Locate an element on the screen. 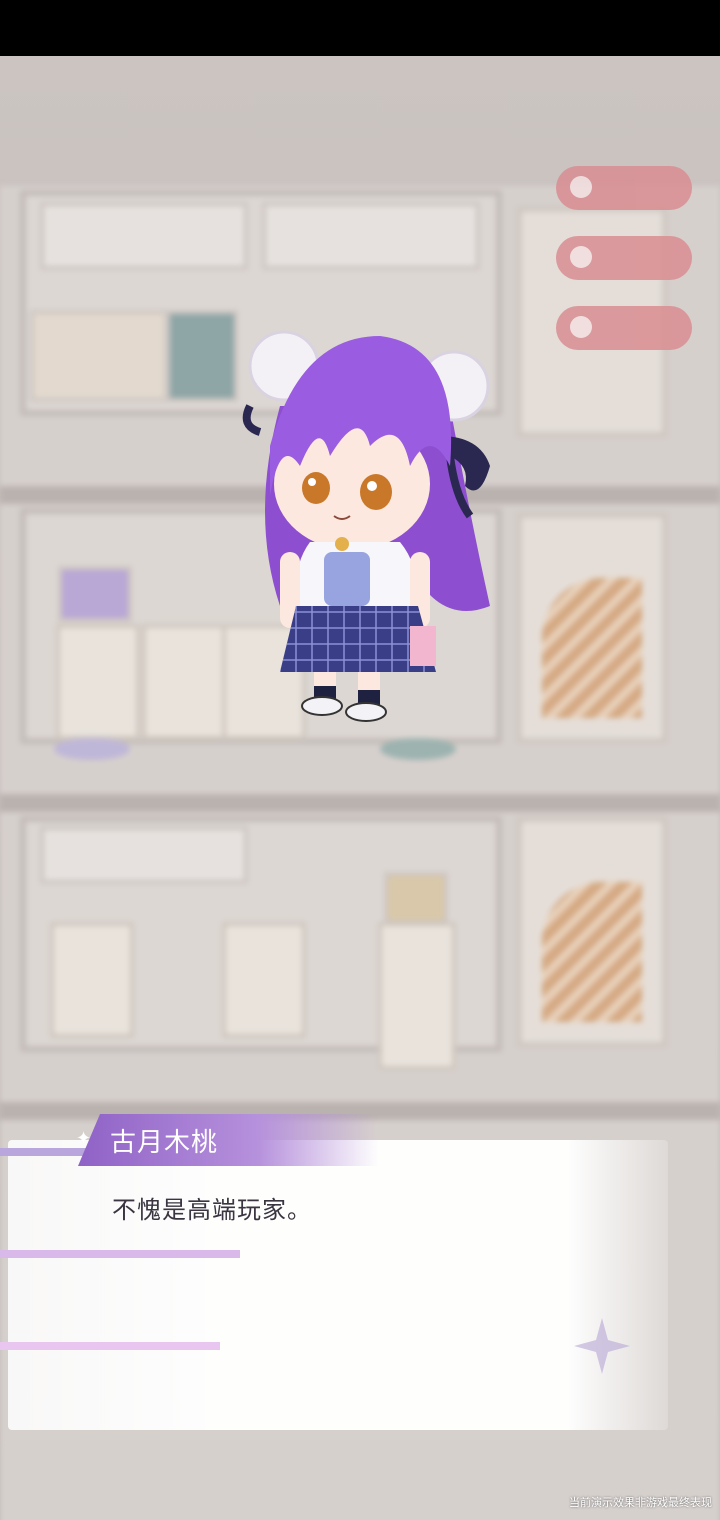 The image size is (720, 1520). cabinet is located at coordinates (99, 356).